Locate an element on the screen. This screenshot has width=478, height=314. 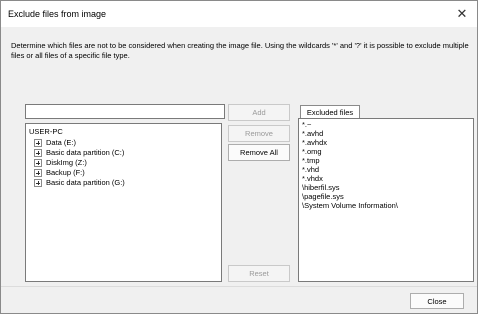
list-item: *.tmp is located at coordinates (311, 161).